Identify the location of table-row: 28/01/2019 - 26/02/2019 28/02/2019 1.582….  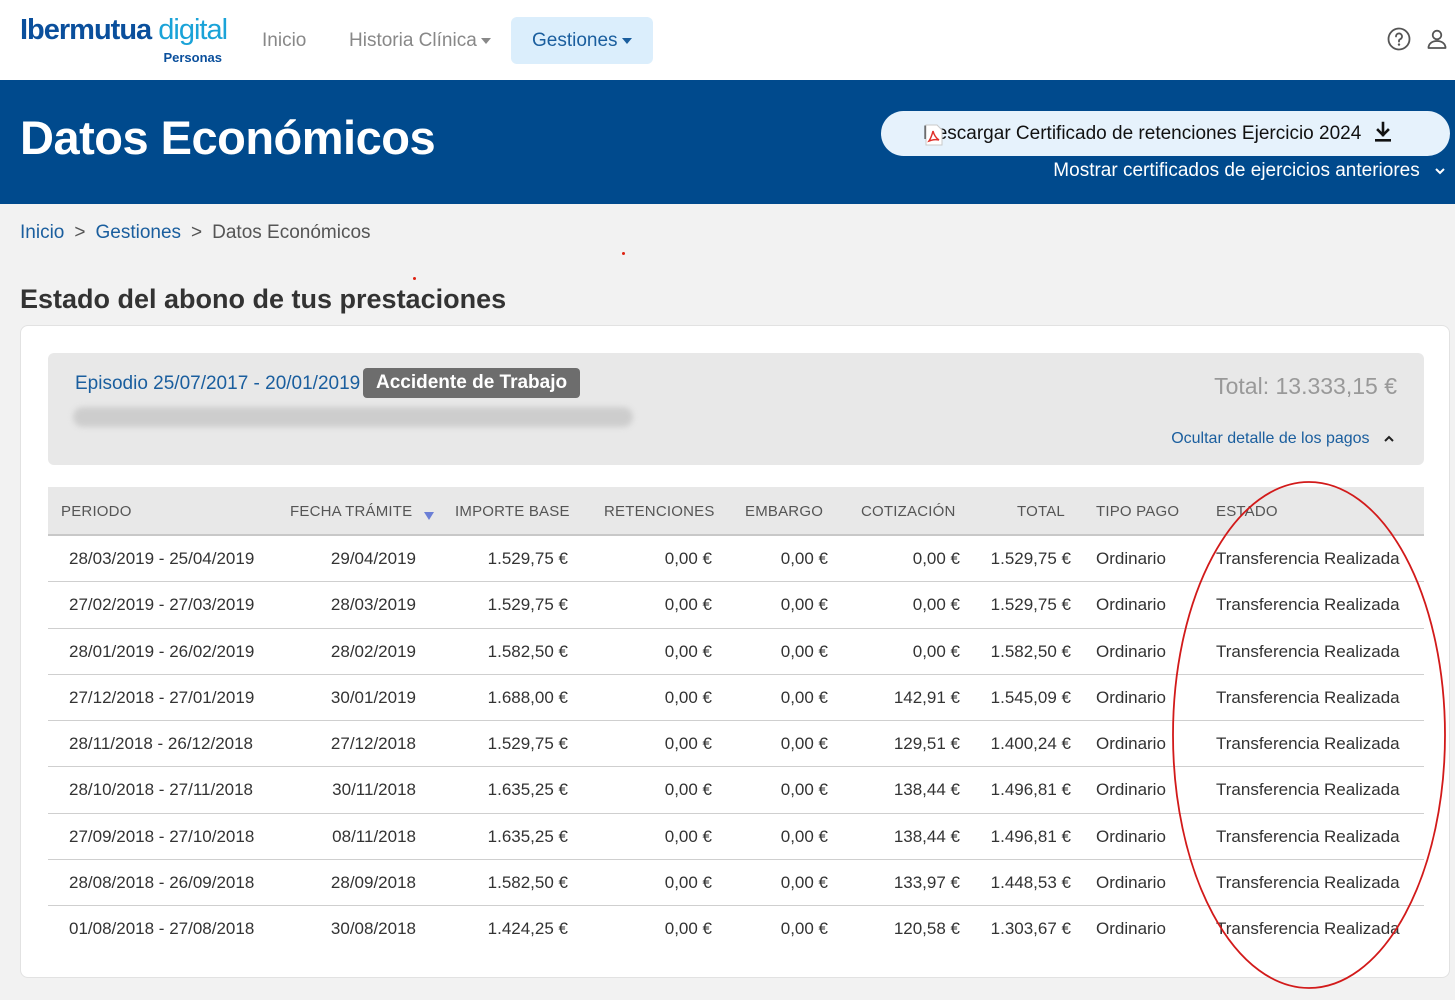
(736, 652).